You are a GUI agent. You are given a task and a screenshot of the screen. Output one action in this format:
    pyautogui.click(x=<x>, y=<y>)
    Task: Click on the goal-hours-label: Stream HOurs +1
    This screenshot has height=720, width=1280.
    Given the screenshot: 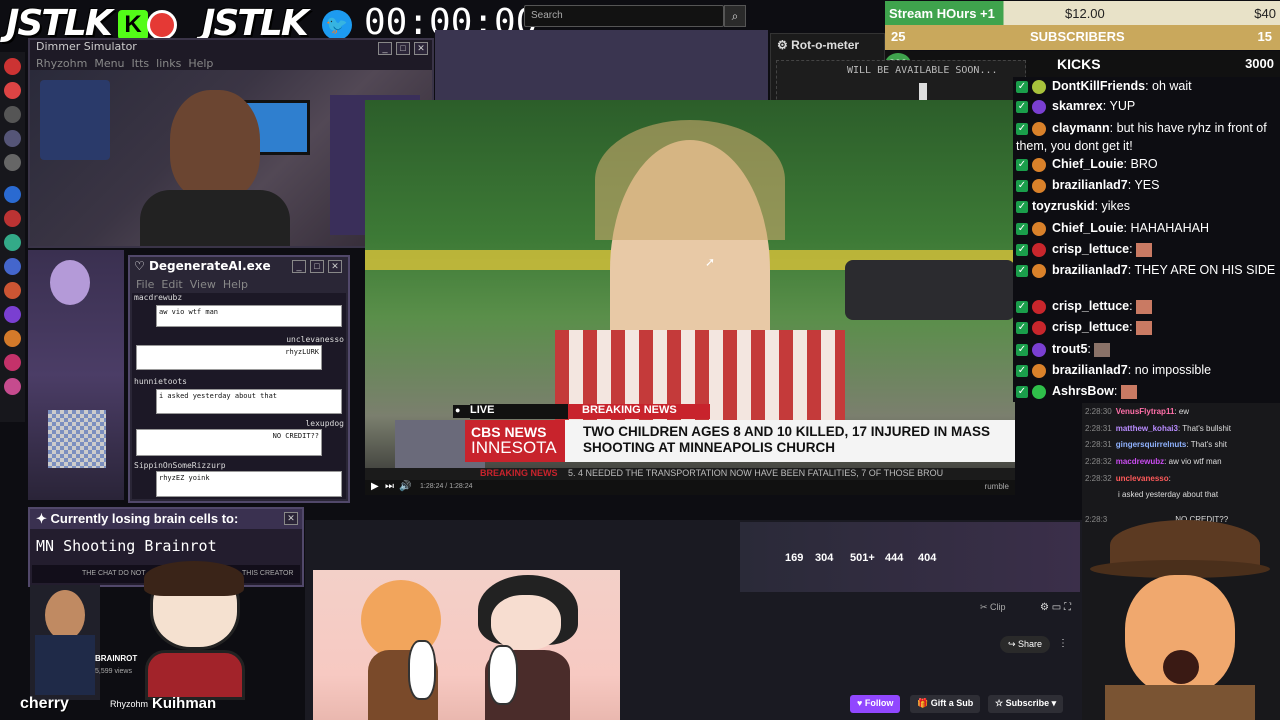 What is the action you would take?
    pyautogui.click(x=942, y=13)
    